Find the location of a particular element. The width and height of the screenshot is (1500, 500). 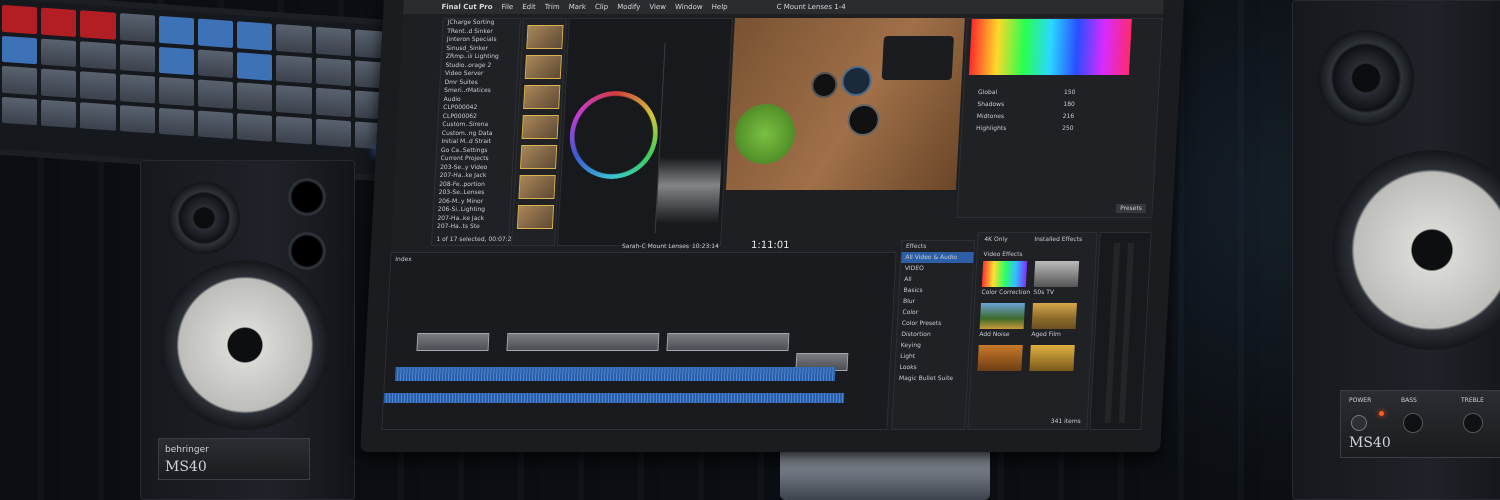

effects-category: VIDEO is located at coordinates (936, 268).